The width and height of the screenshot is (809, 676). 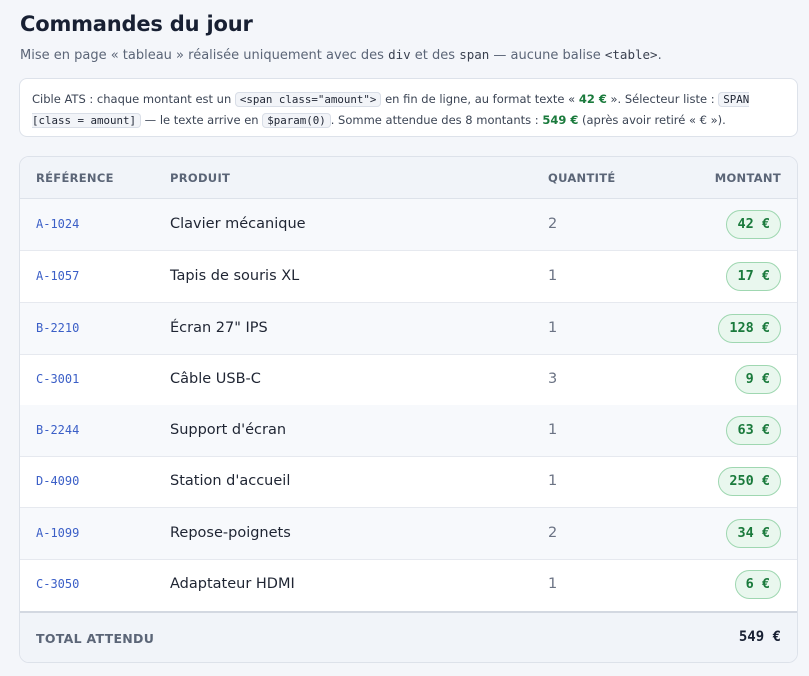 I want to click on table-footer: TOTAL ATTENDU 549 €, so click(x=408, y=636).